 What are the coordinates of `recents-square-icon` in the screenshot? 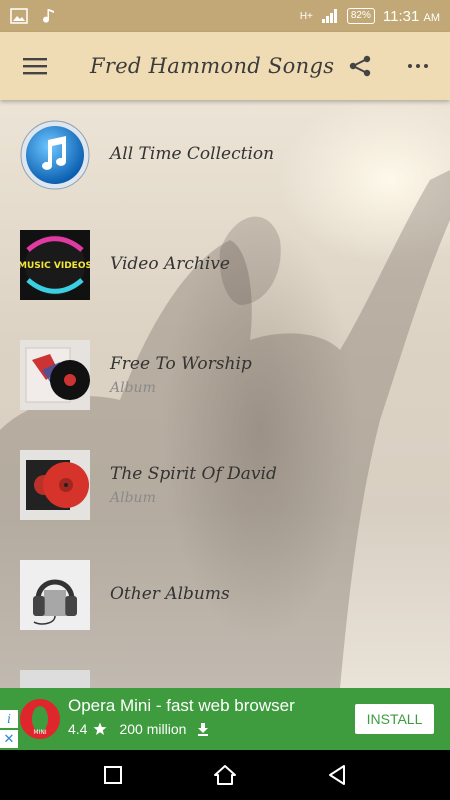 It's located at (113, 775).